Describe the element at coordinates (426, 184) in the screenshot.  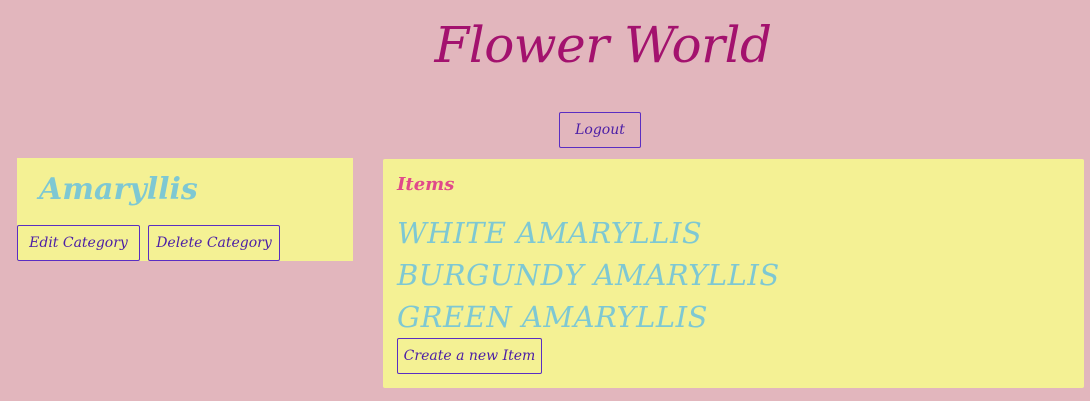
I see `items-heading: Items` at that location.